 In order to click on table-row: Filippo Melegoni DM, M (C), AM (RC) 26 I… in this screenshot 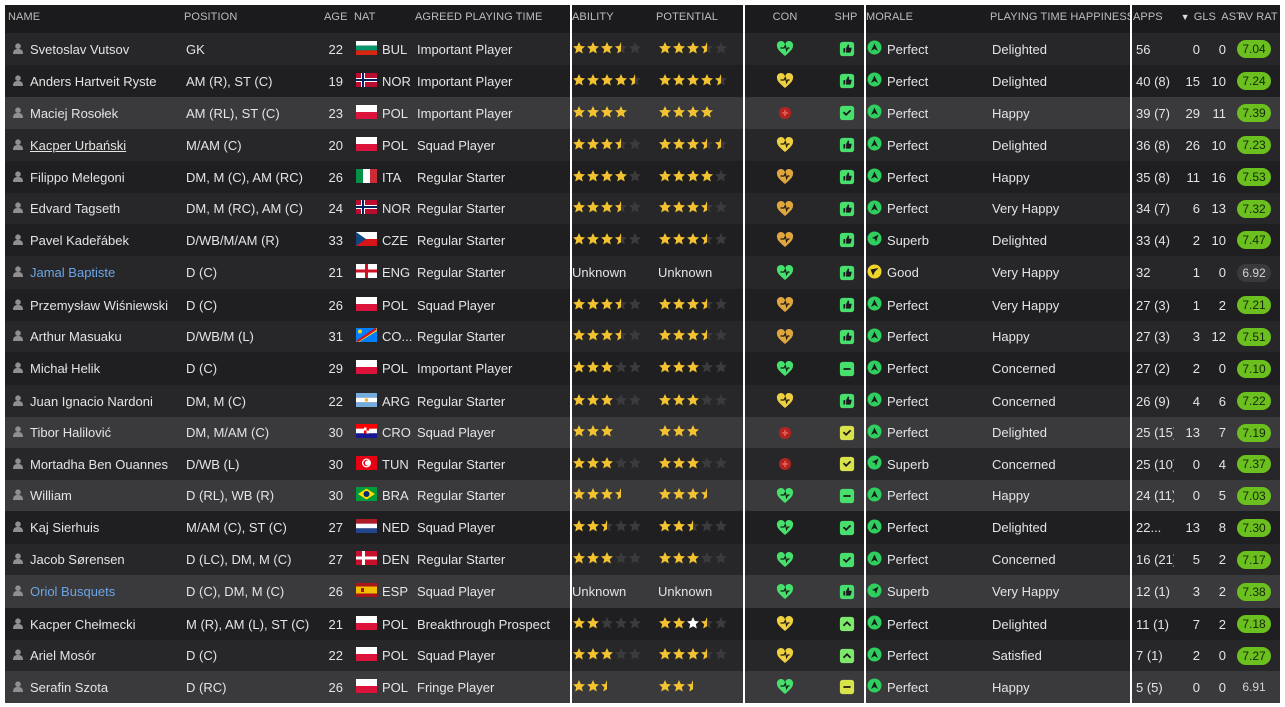, I will do `click(642, 177)`.